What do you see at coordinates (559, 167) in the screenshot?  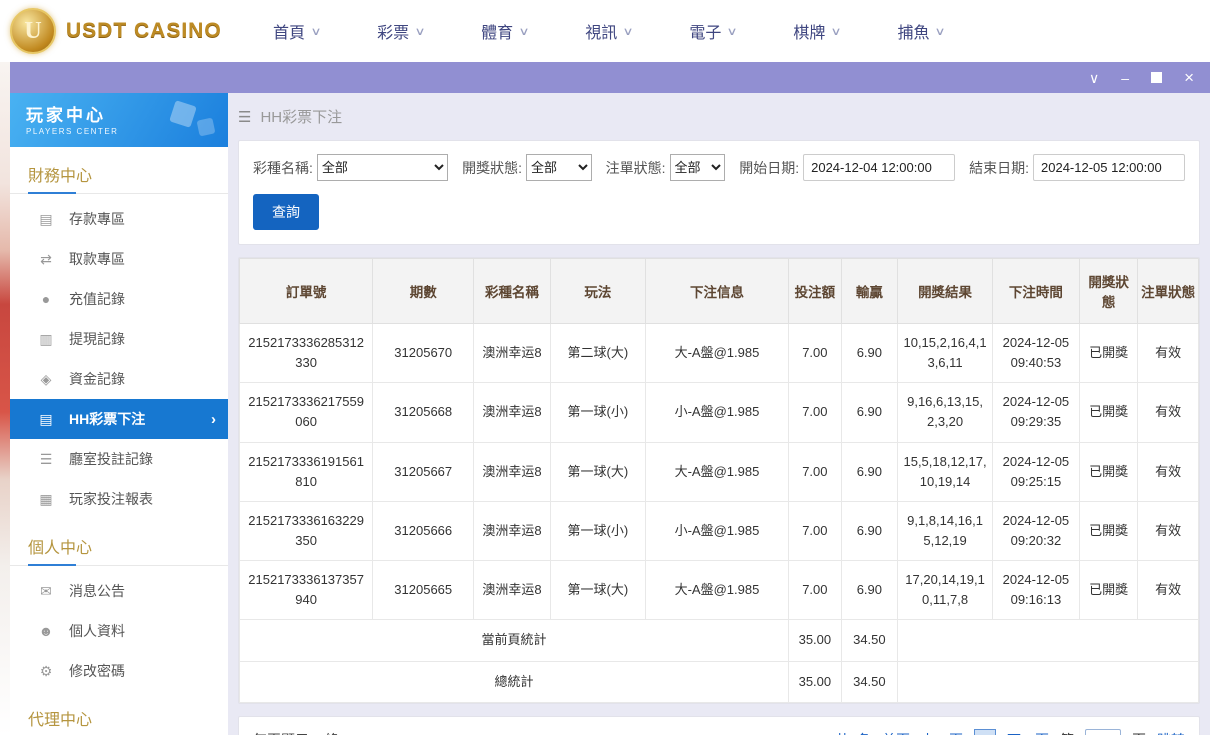 I see `draw-status-select: 全部` at bounding box center [559, 167].